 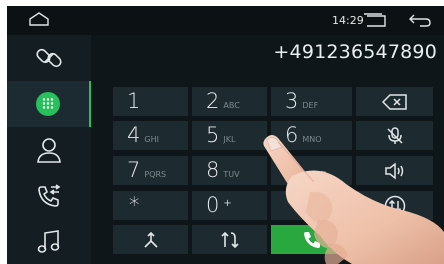 What do you see at coordinates (311, 101) in the screenshot?
I see `key-3: 3 DEF` at bounding box center [311, 101].